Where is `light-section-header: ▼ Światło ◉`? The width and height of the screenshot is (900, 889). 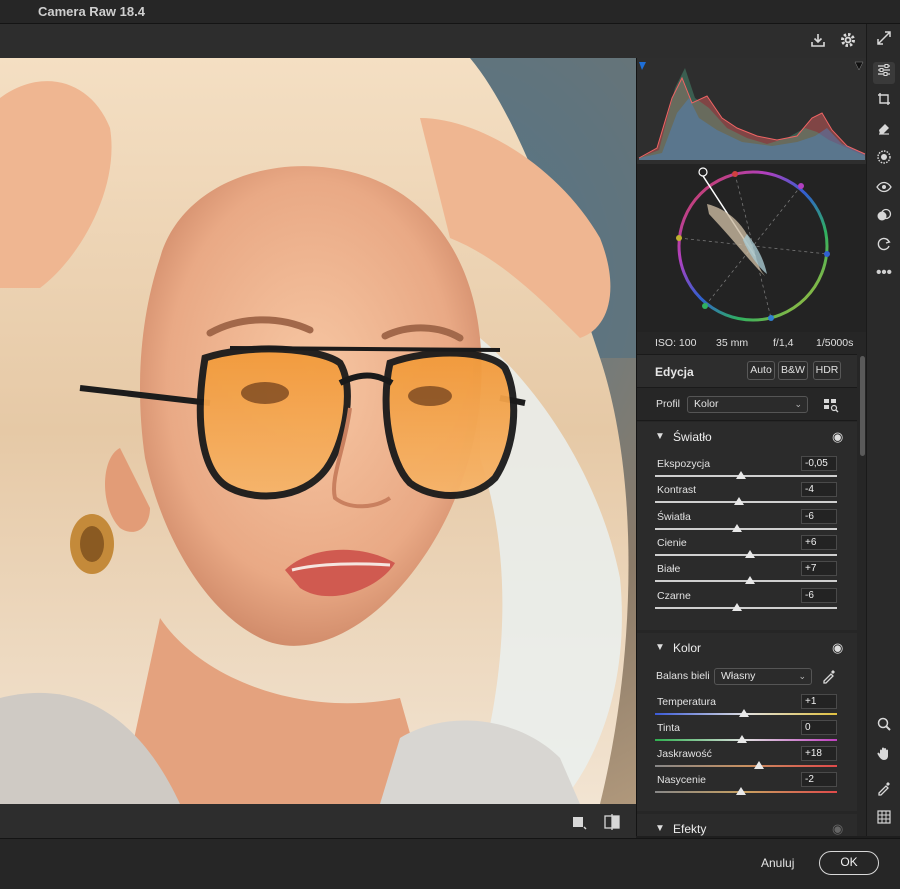
light-section-header: ▼ Światło ◉ is located at coordinates (747, 437).